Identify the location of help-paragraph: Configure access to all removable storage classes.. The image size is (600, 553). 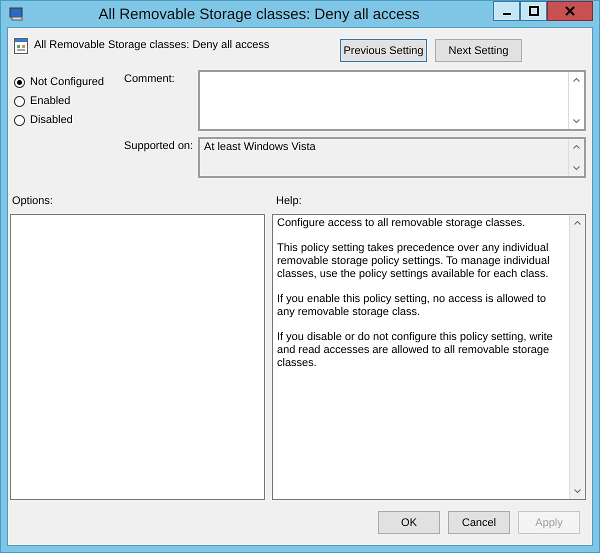
(401, 223).